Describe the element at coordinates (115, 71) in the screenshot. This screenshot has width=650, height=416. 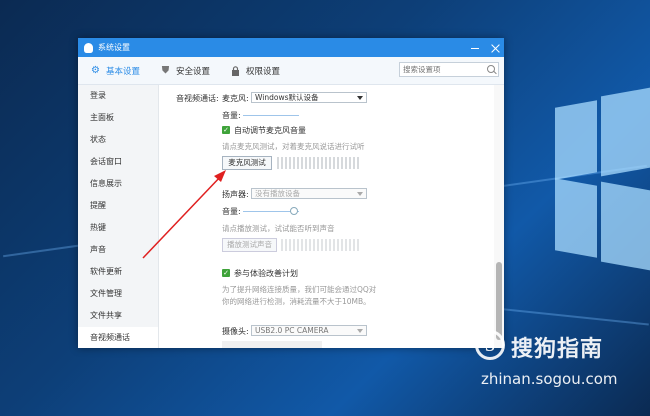
I see `tab-basic-settings: ⚙ 基本设置` at that location.